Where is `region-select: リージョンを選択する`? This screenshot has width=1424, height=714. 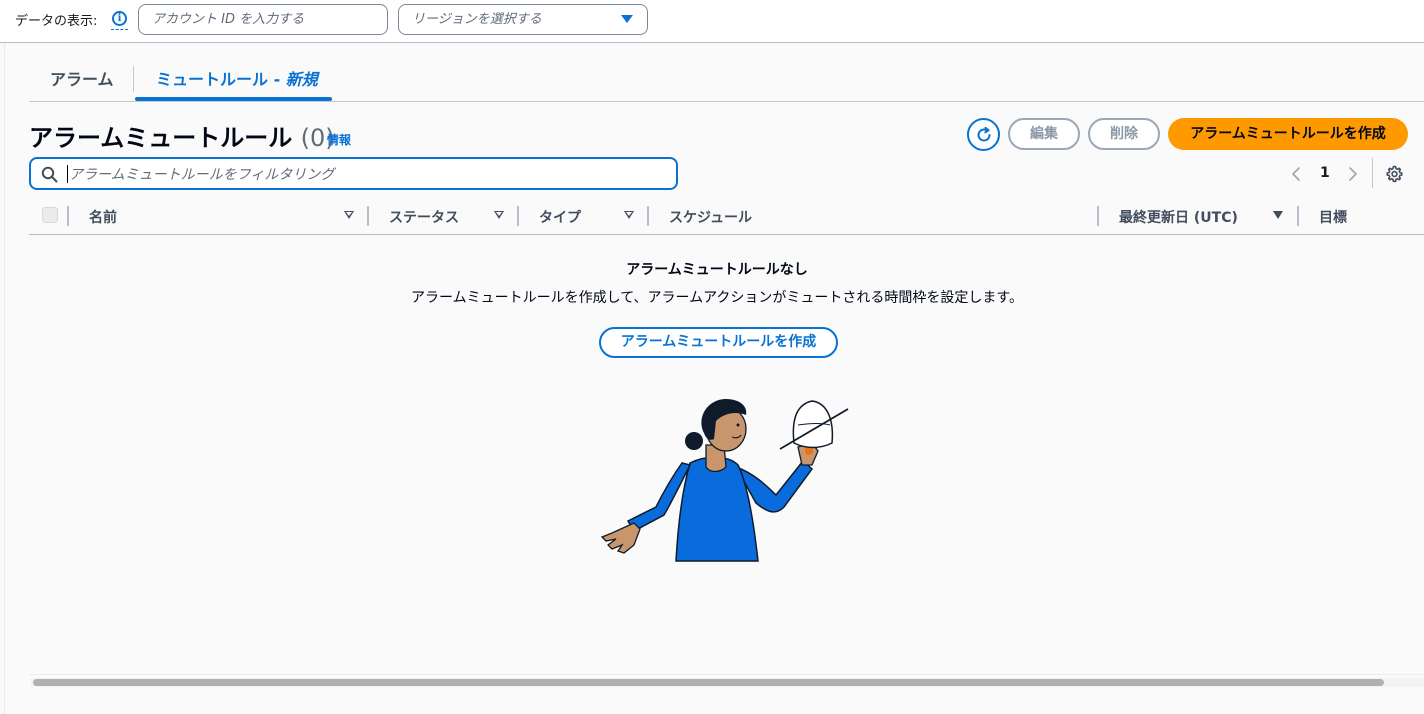
region-select: リージョンを選択する is located at coordinates (523, 19).